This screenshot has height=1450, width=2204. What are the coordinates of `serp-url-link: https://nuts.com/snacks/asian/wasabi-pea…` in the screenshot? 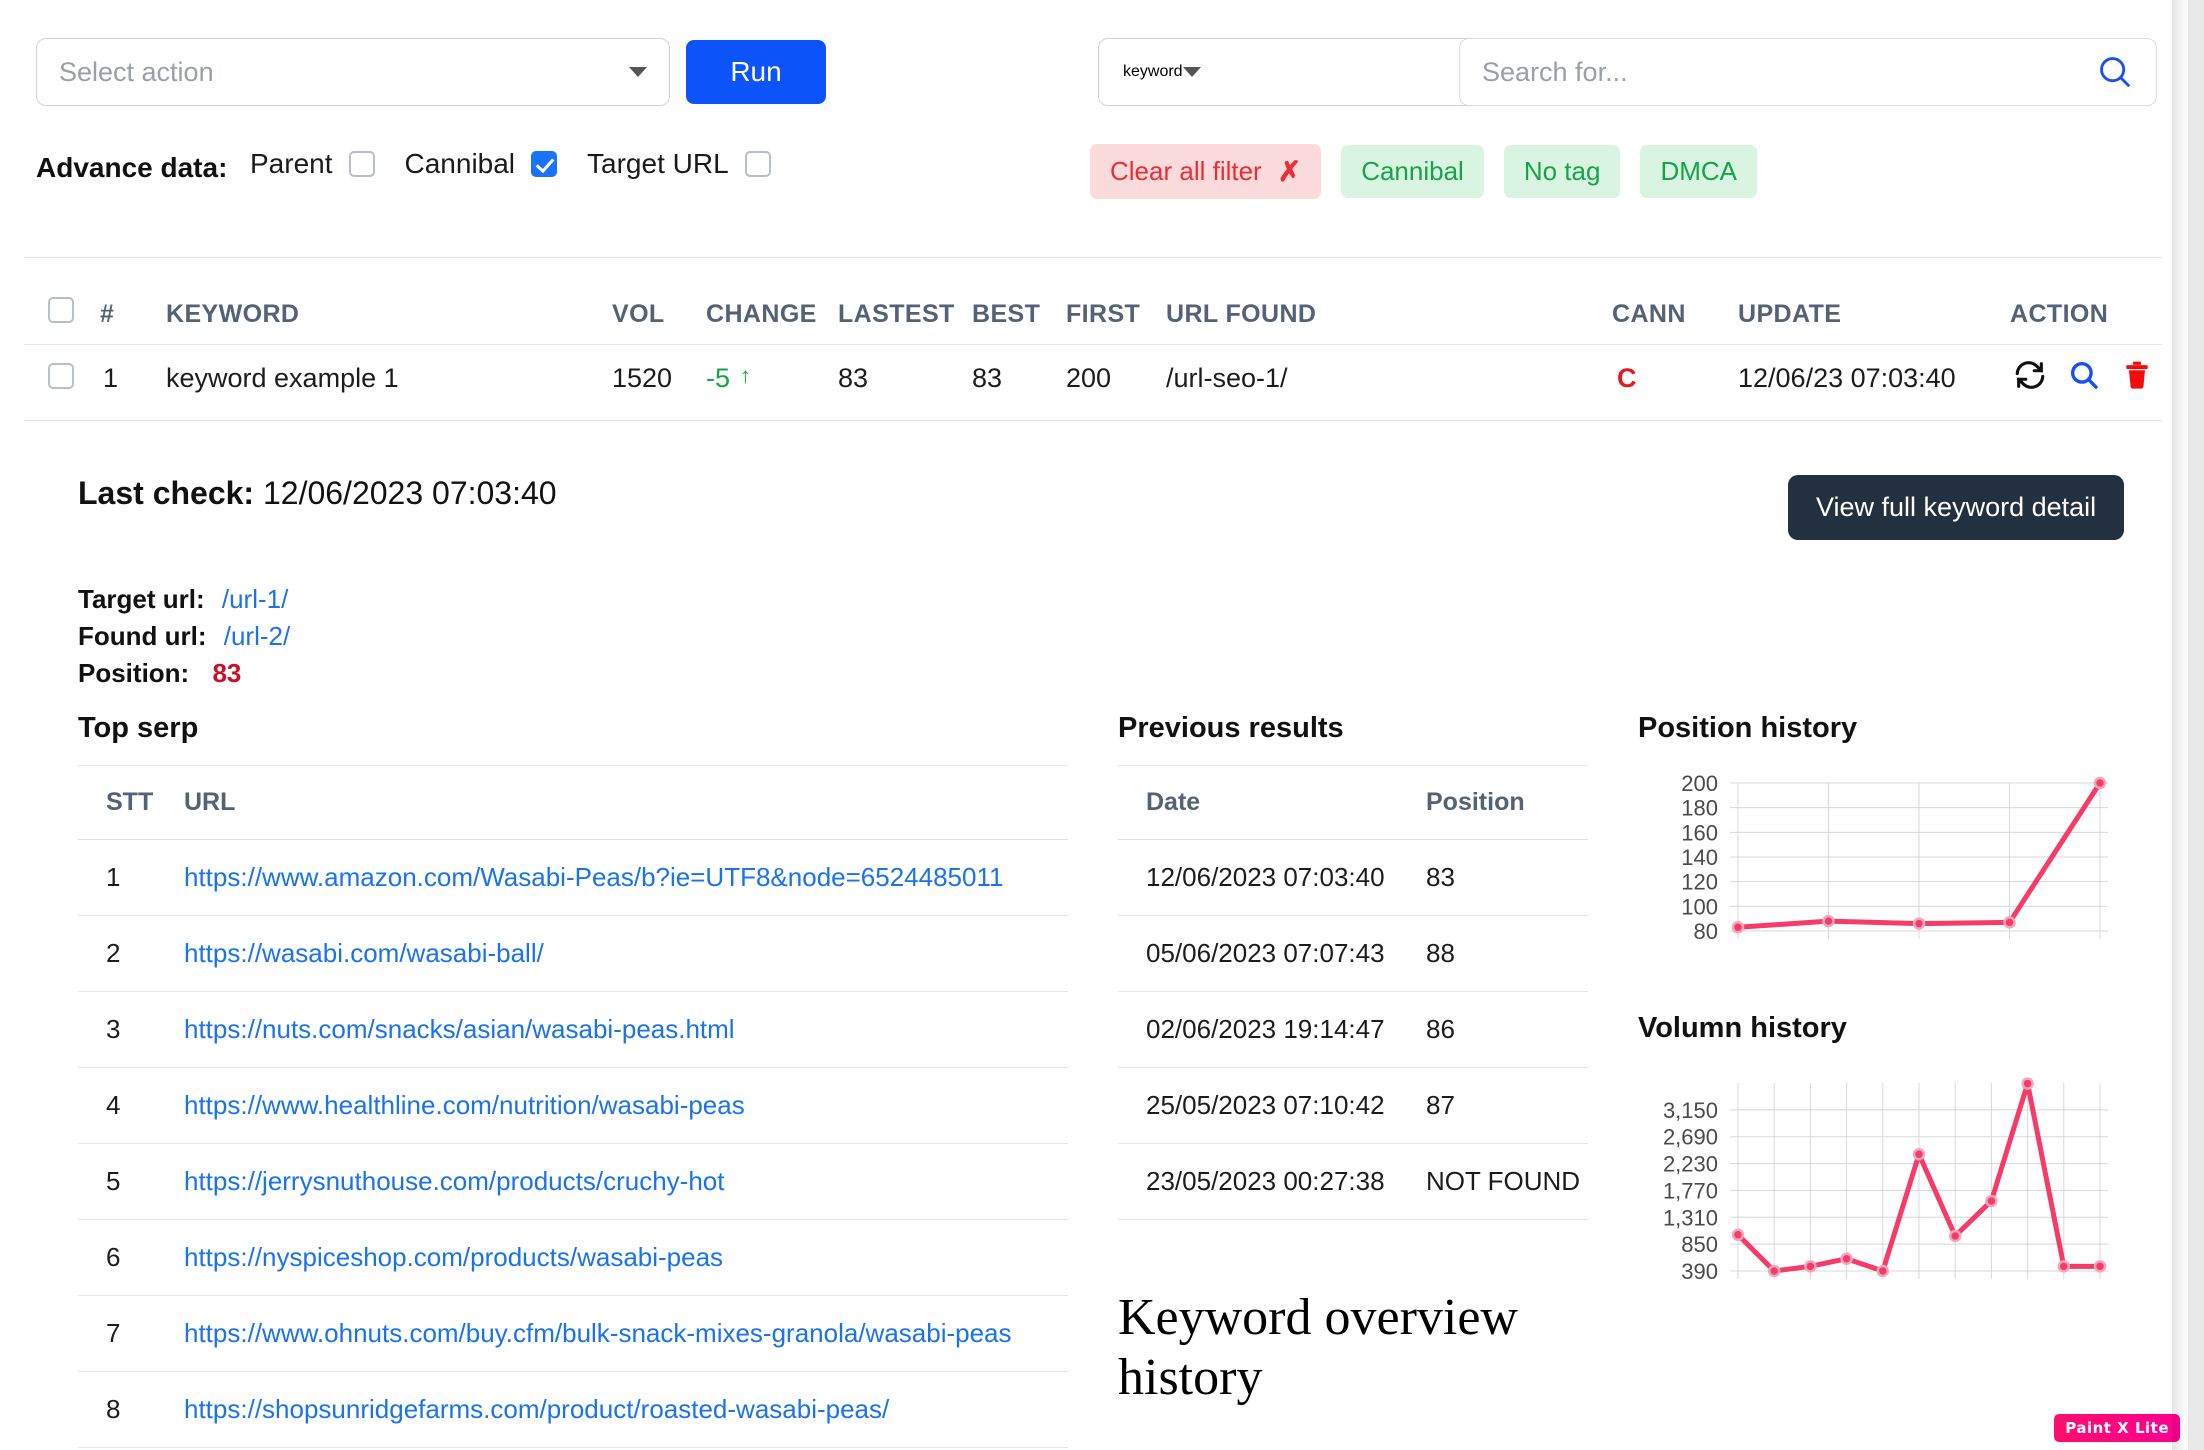 It's located at (459, 1029).